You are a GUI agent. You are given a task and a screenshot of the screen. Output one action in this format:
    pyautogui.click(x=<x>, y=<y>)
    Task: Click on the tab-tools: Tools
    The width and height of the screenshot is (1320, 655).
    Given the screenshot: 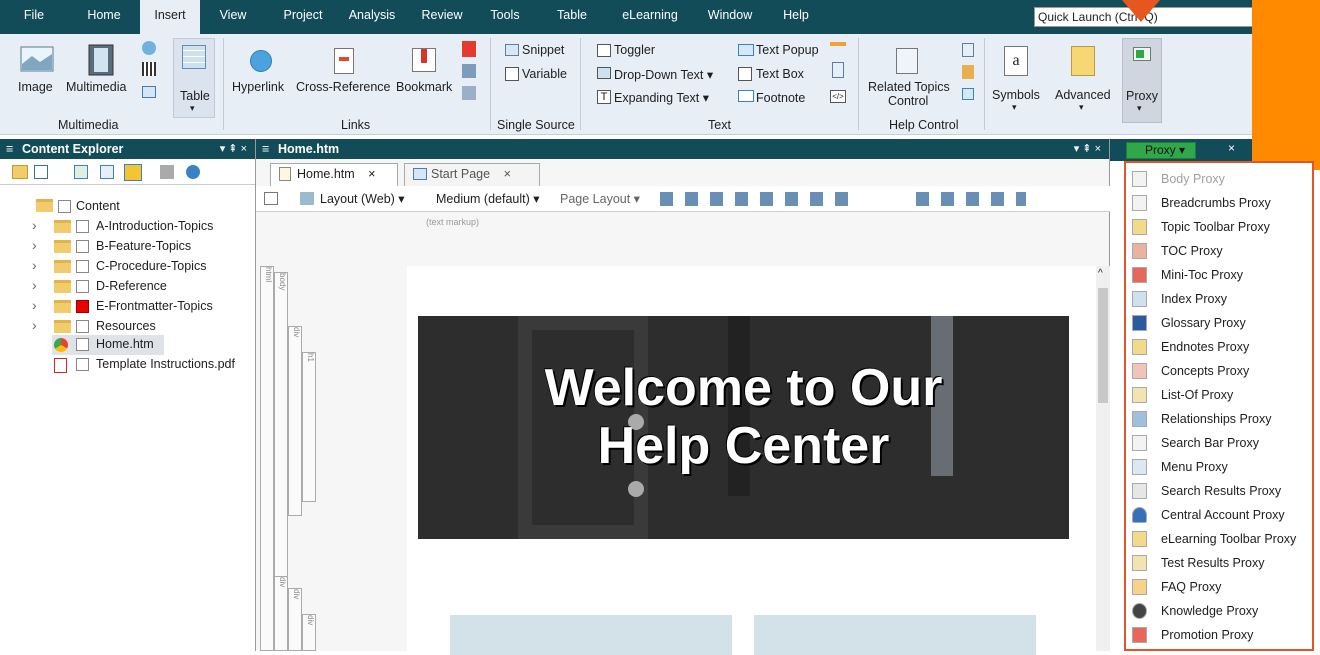 What is the action you would take?
    pyautogui.click(x=505, y=17)
    